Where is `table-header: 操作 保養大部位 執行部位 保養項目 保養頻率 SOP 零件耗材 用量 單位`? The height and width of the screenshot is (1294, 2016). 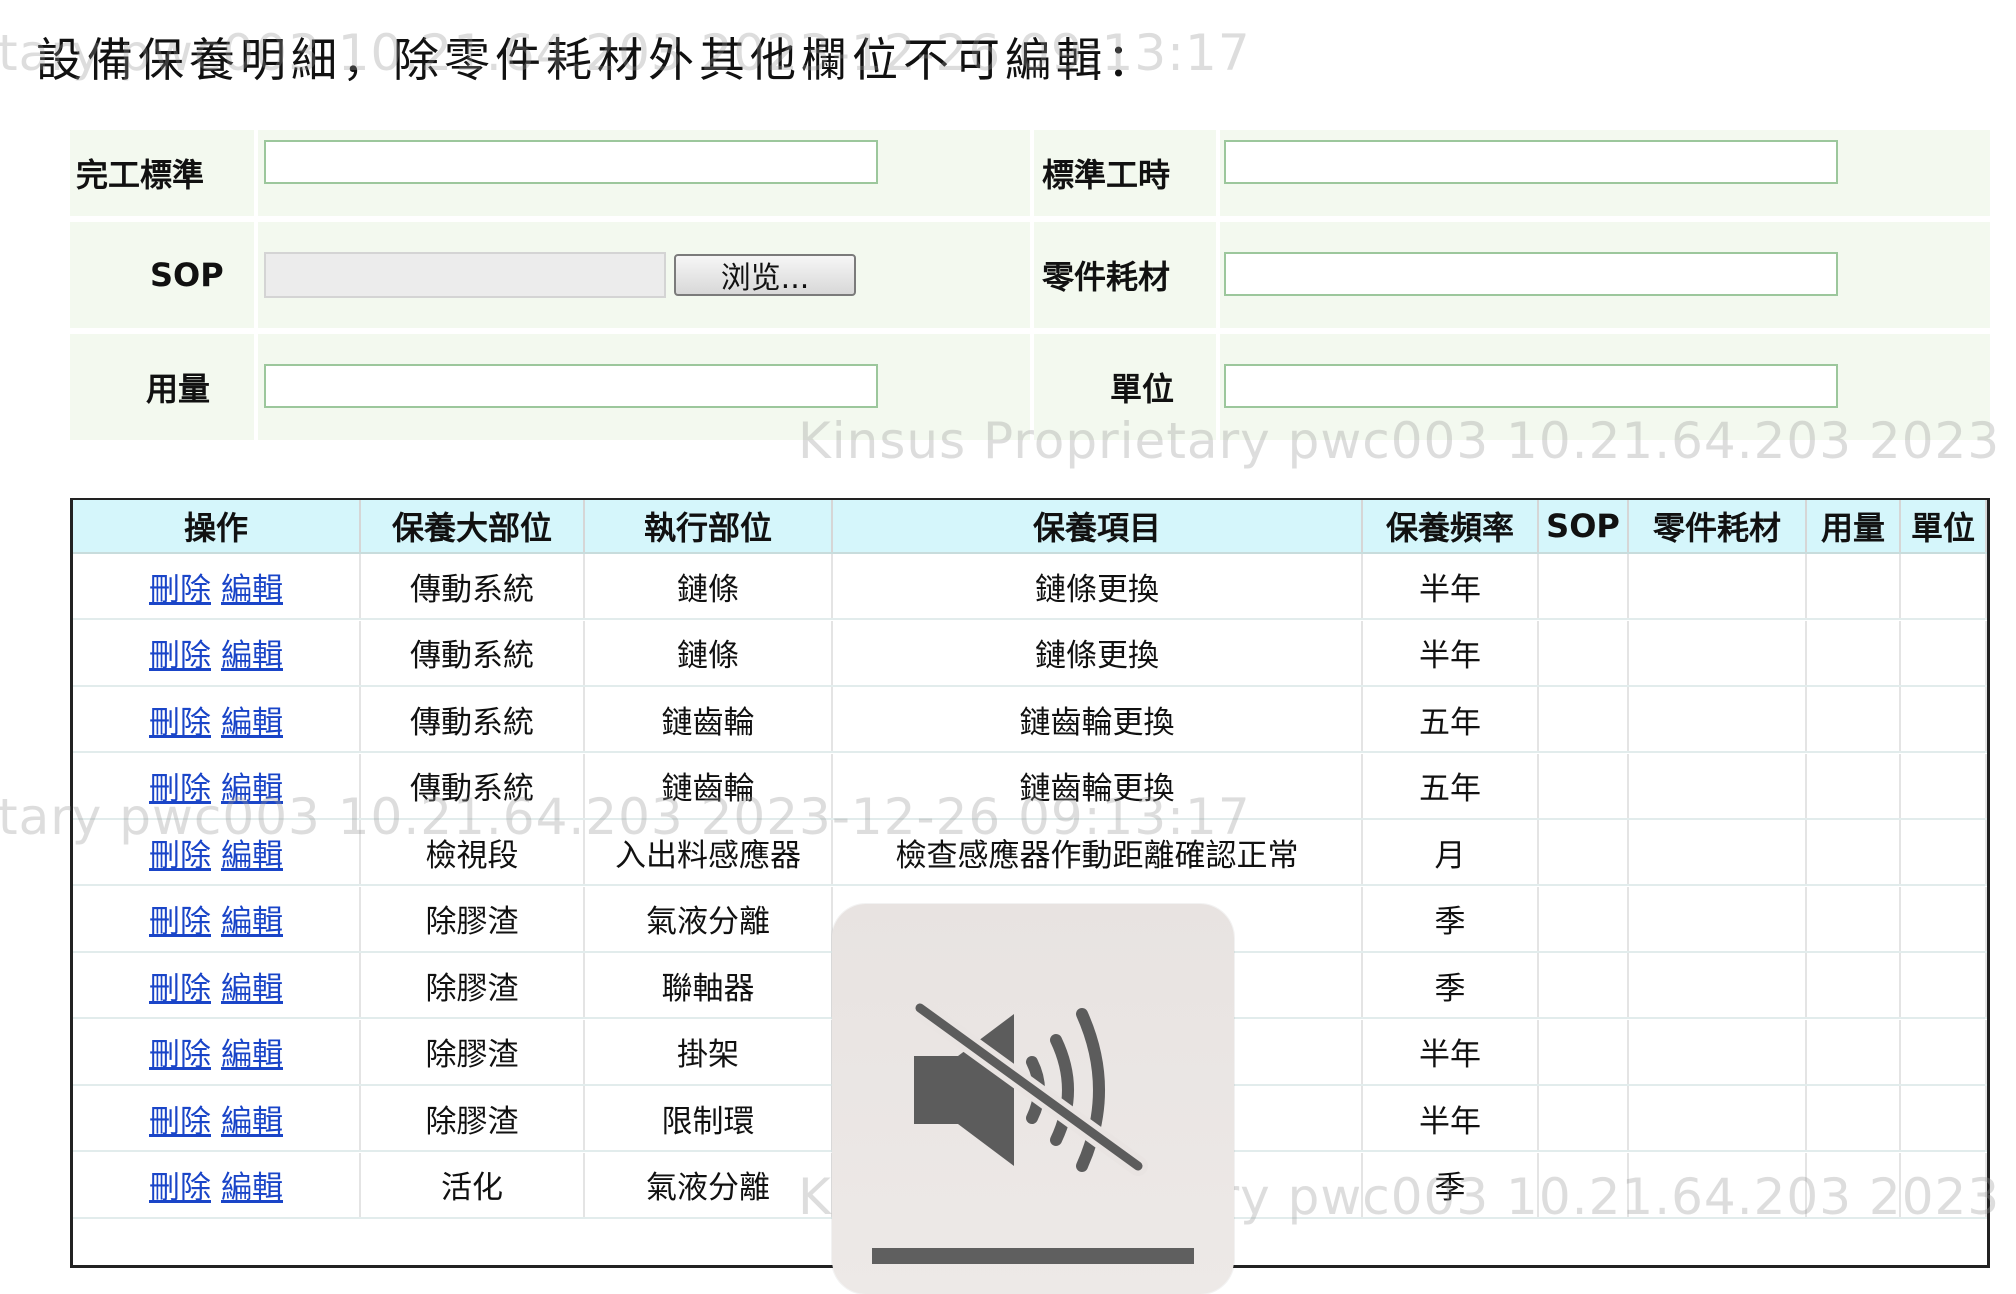 table-header: 操作 保養大部位 執行部位 保養項目 保養頻率 SOP 零件耗材 用量 單位 is located at coordinates (1030, 527).